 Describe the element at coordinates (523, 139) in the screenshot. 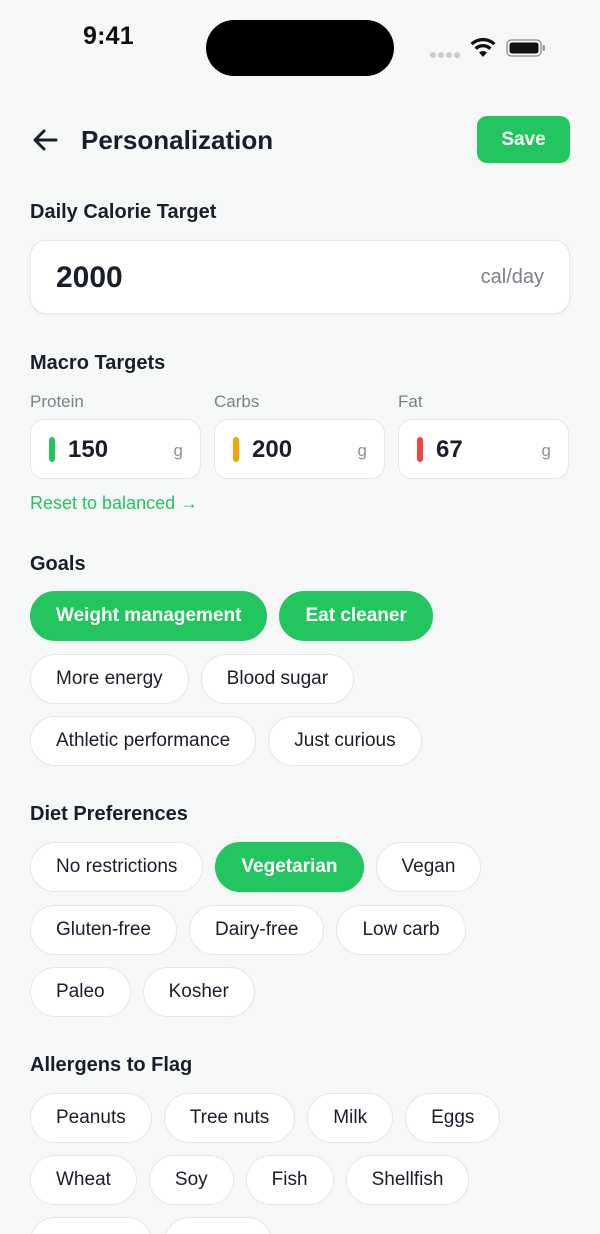

I see `save-button: Save` at that location.